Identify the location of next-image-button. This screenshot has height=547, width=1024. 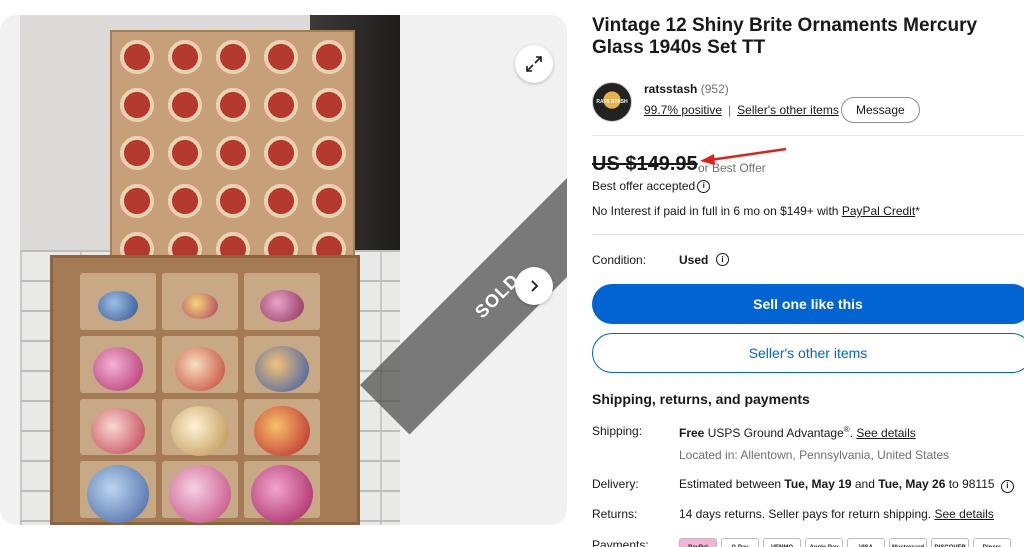
(534, 286).